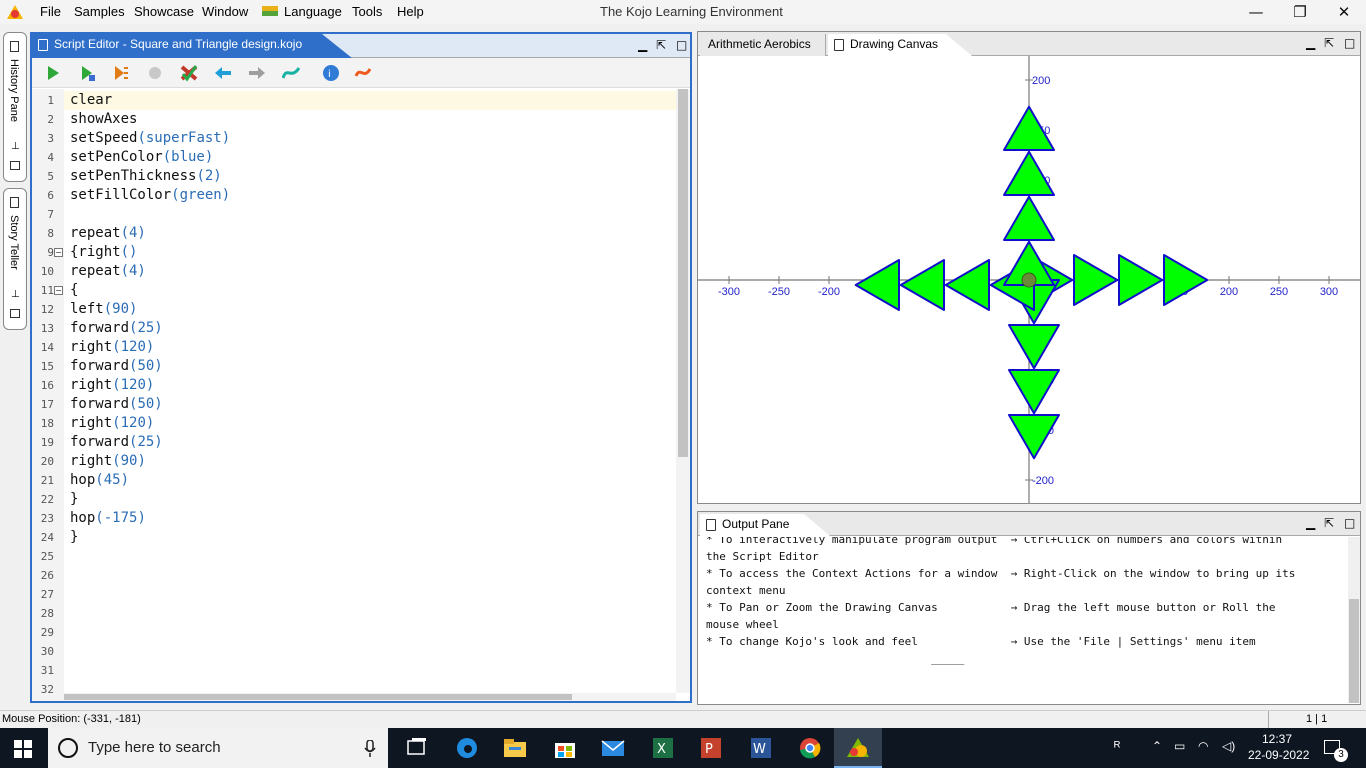  I want to click on chevron-up-icon: ⌃, so click(1157, 746).